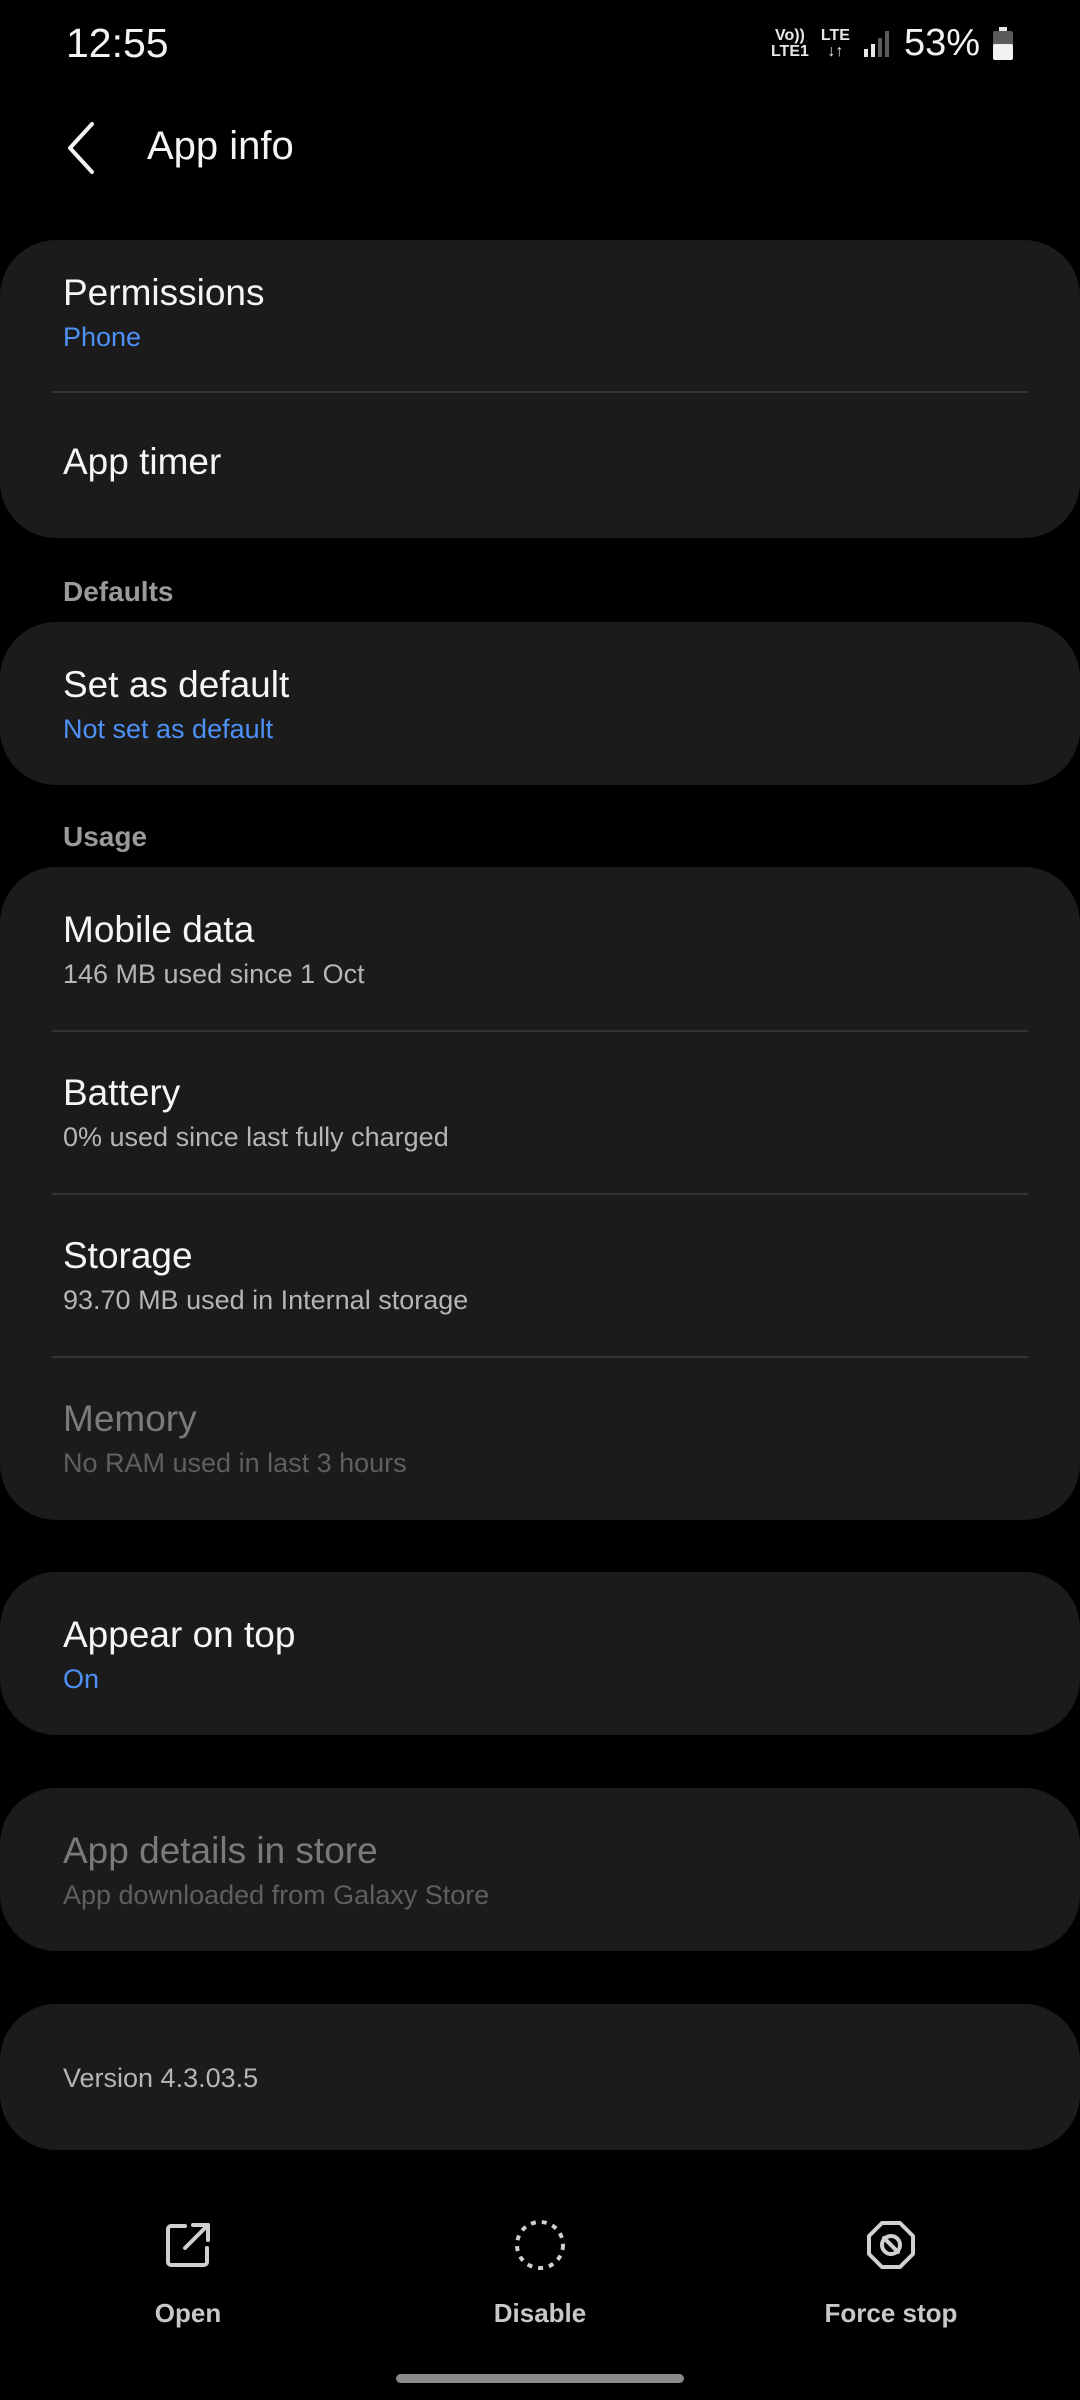 The width and height of the screenshot is (1080, 2400). I want to click on appear-on-top-title: Appear on top, so click(179, 1634).